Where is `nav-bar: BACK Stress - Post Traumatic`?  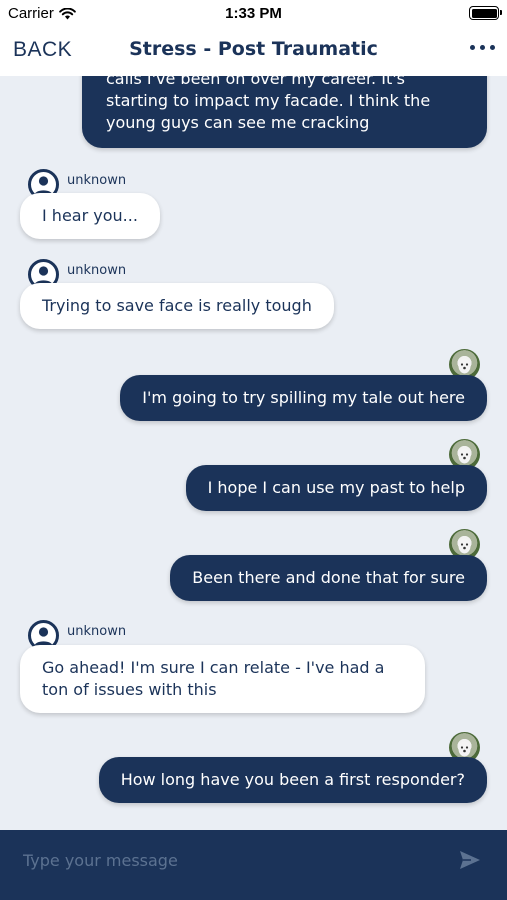 nav-bar: BACK Stress - Post Traumatic is located at coordinates (253, 52).